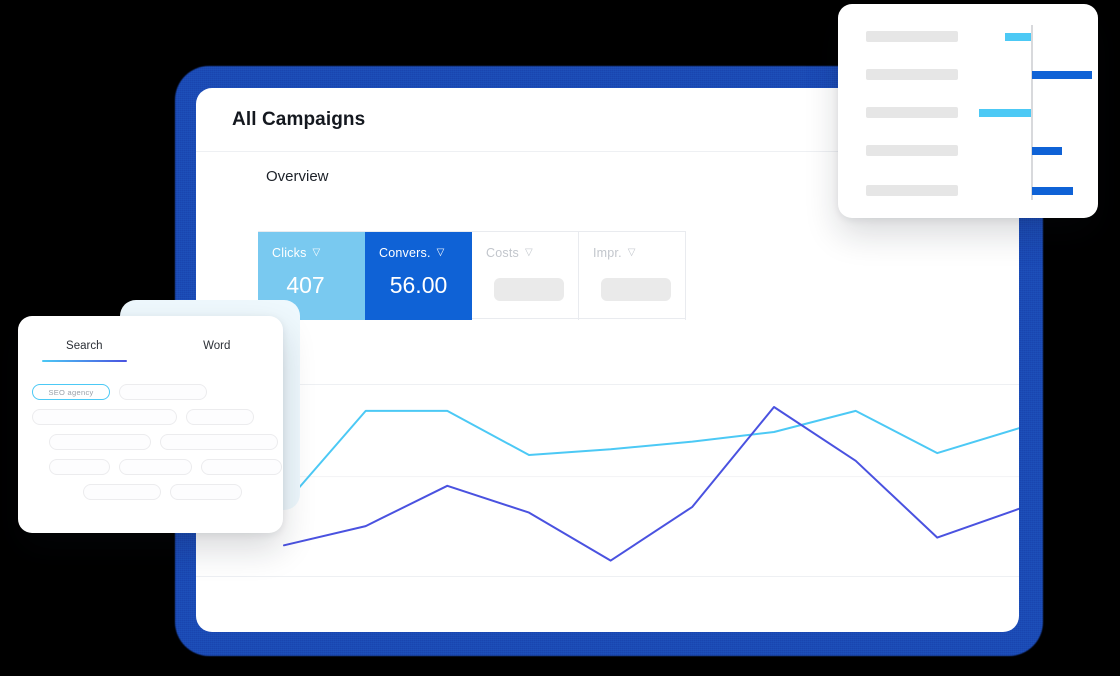  I want to click on metric-tile-costs: Costs ▽, so click(525, 276).